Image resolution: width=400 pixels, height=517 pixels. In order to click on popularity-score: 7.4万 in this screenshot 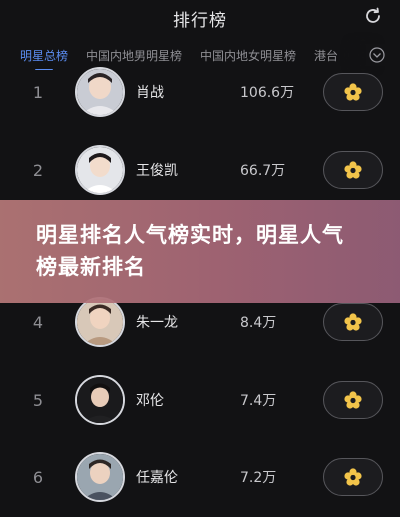, I will do `click(258, 401)`.